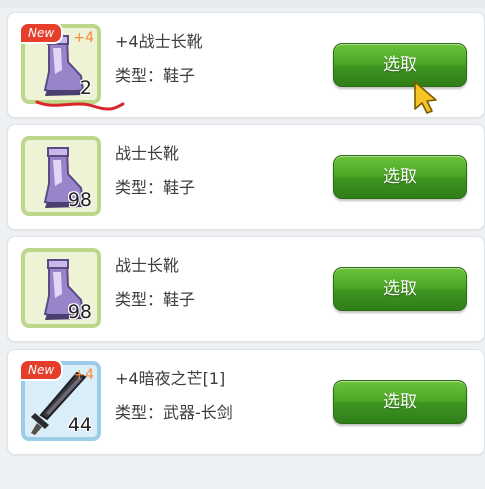 This screenshot has width=485, height=489. Describe the element at coordinates (79, 425) in the screenshot. I see `item-count: 44` at that location.